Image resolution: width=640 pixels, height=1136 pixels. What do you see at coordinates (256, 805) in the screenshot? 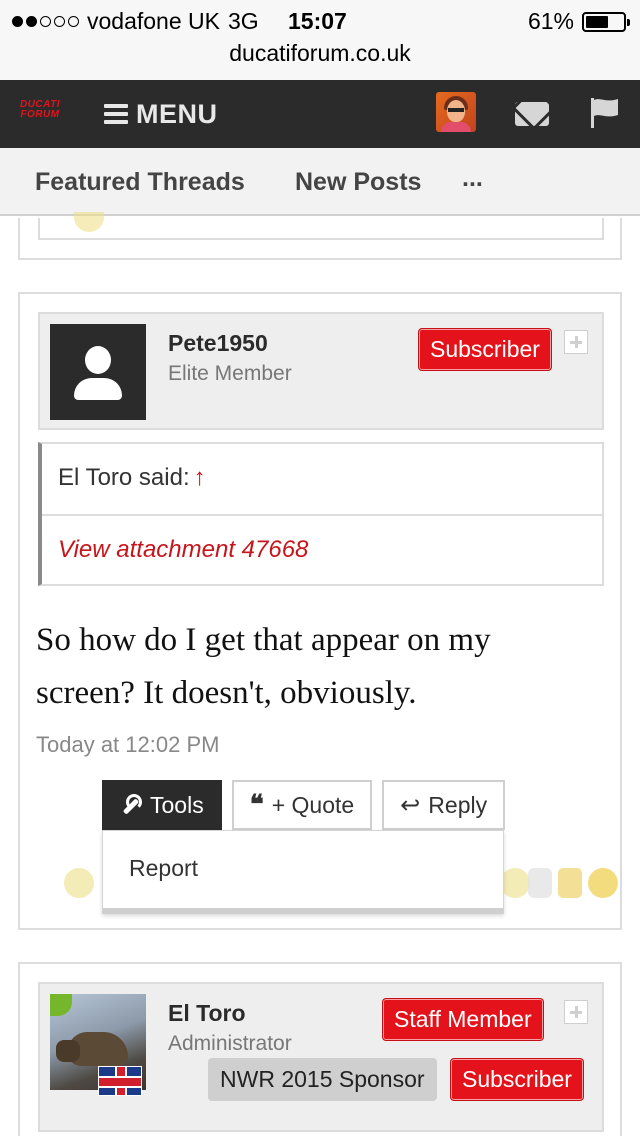
I see `quote-icon: ❝` at bounding box center [256, 805].